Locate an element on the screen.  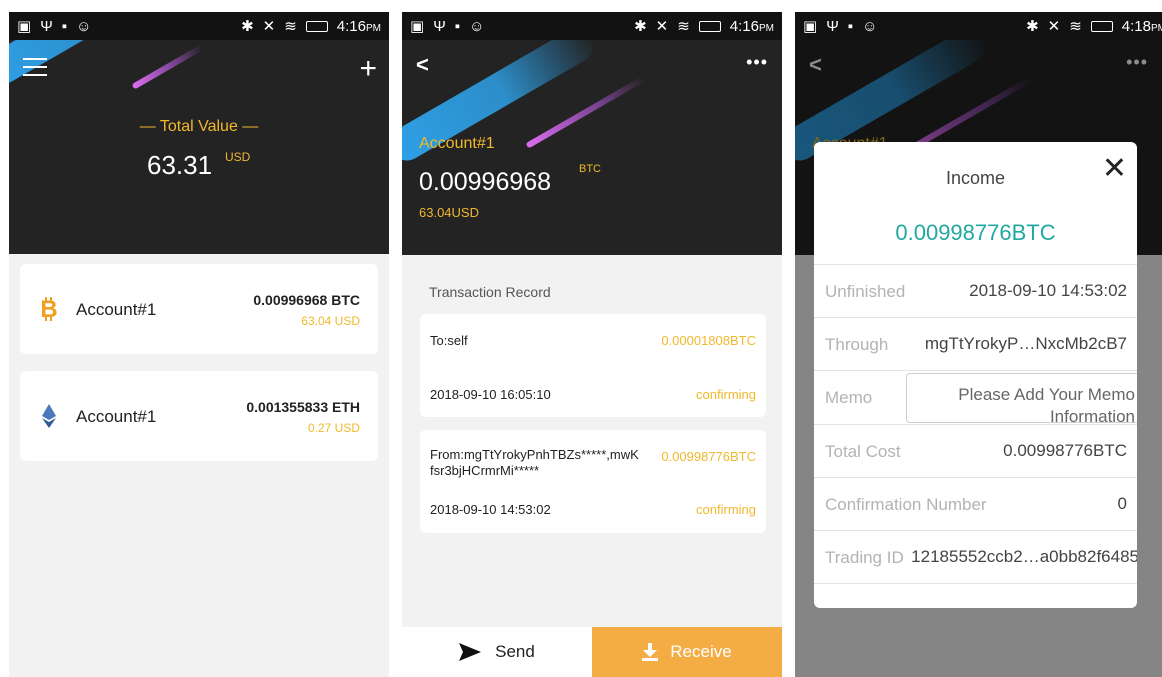
account-card-btc: B Account#1 0.00996968 BTC 63.04 USD is located at coordinates (199, 309).